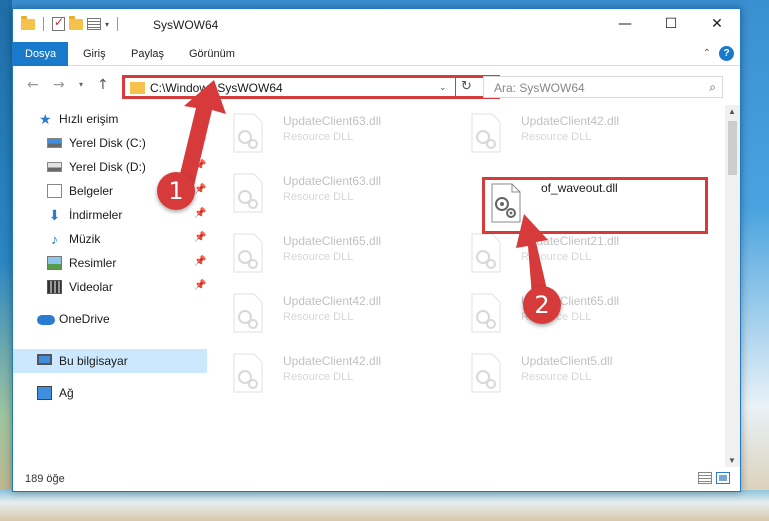 This screenshot has width=769, height=521. I want to click on recent-locations-button: ▾, so click(81, 84).